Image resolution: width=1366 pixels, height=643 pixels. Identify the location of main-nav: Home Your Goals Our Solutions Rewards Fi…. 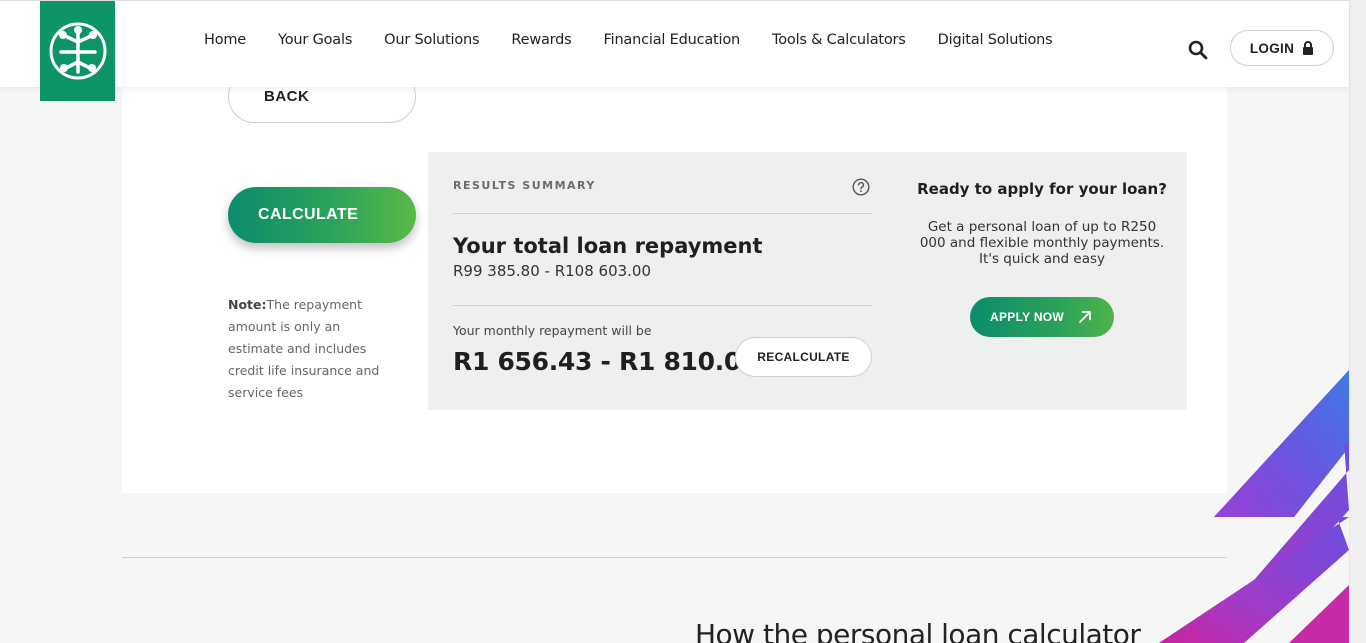
(628, 40).